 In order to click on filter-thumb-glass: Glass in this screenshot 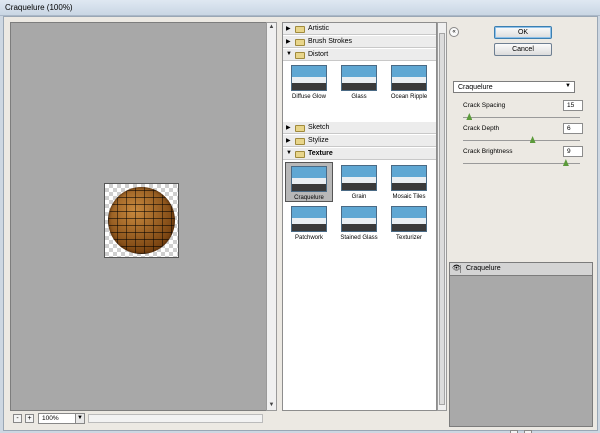, I will do `click(359, 82)`.